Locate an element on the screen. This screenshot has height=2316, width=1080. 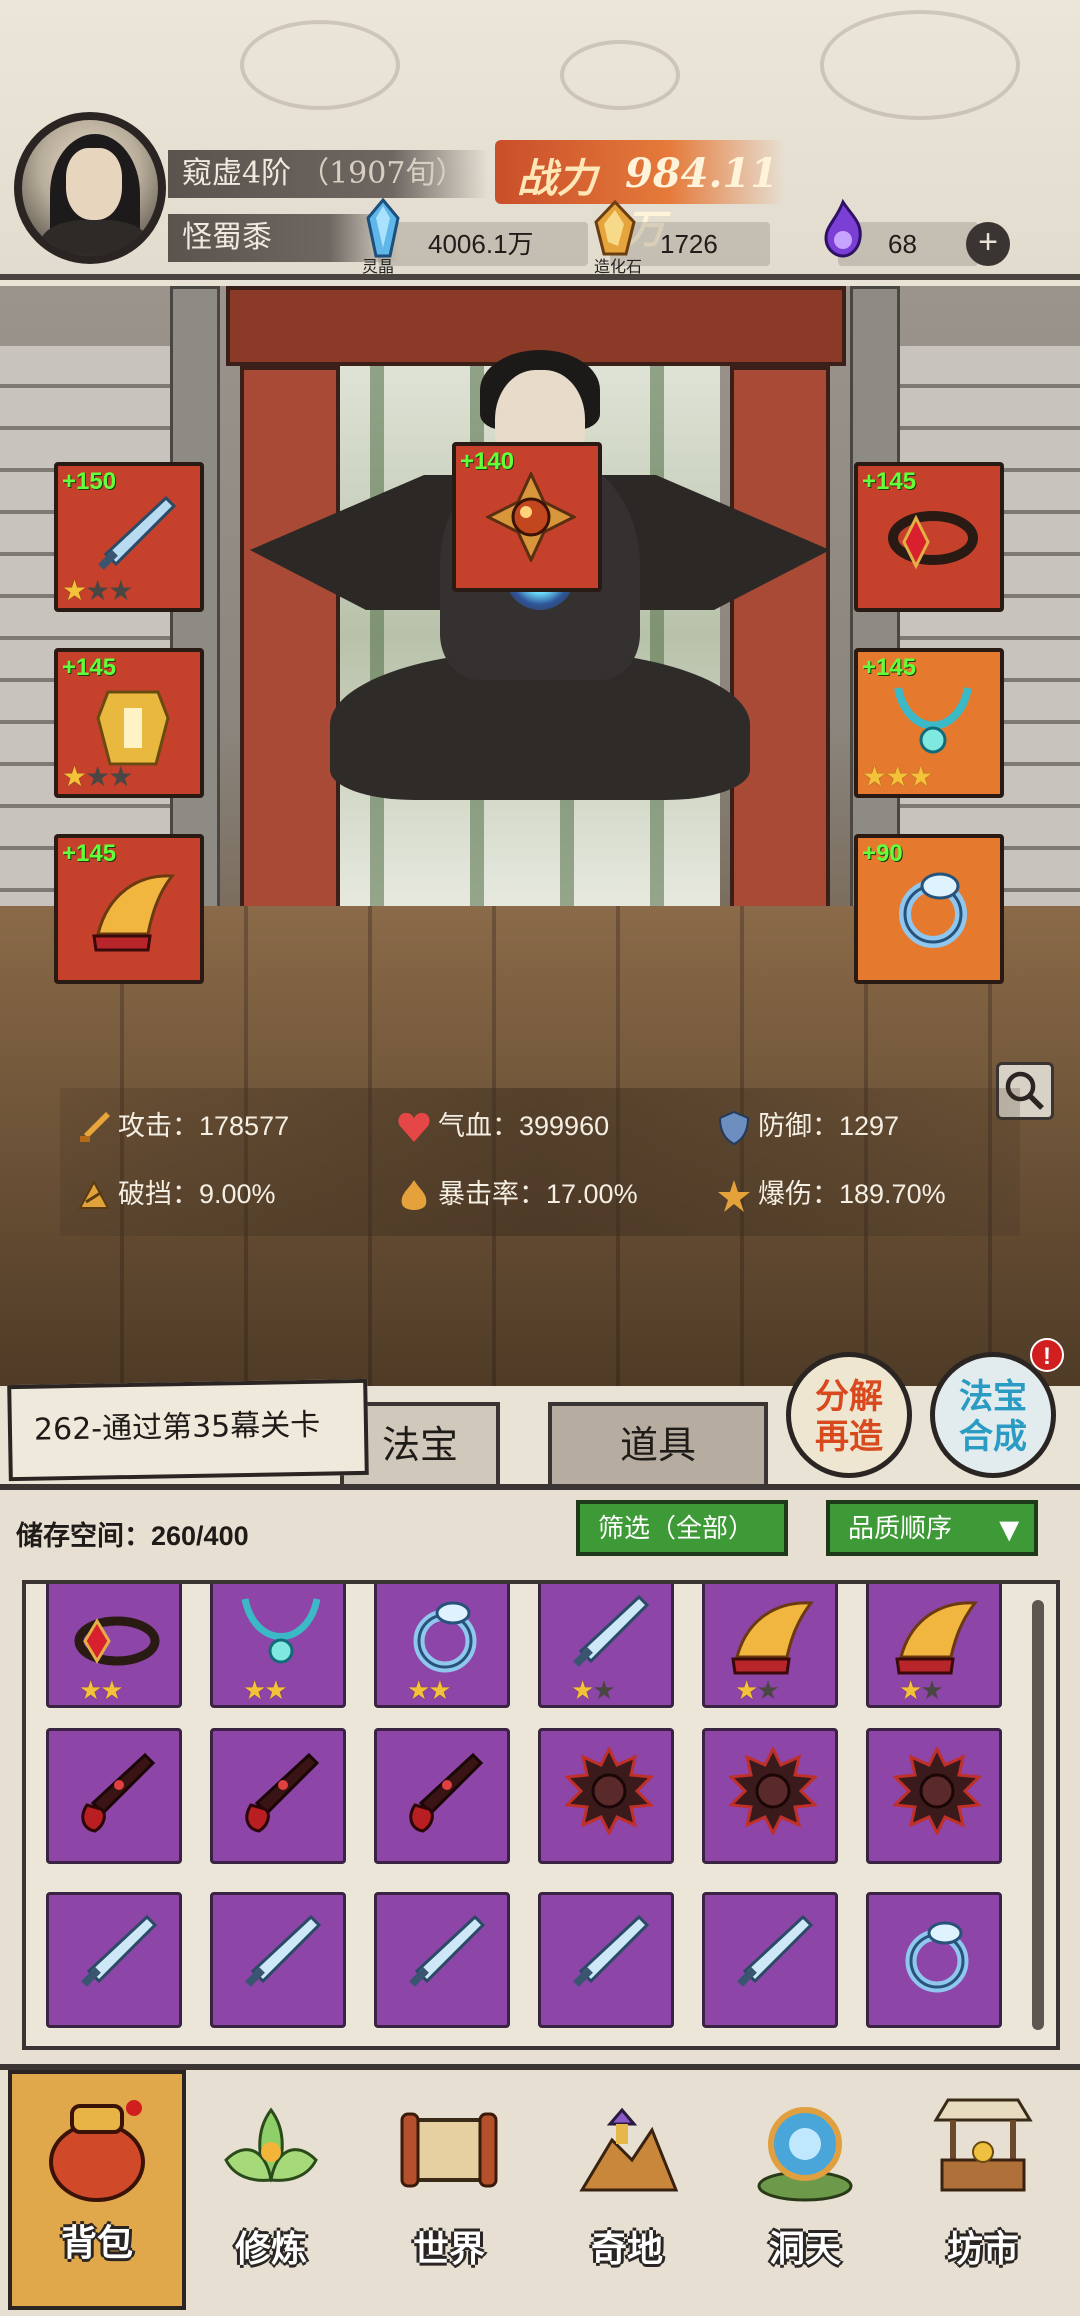
player-avatar is located at coordinates (90, 188).